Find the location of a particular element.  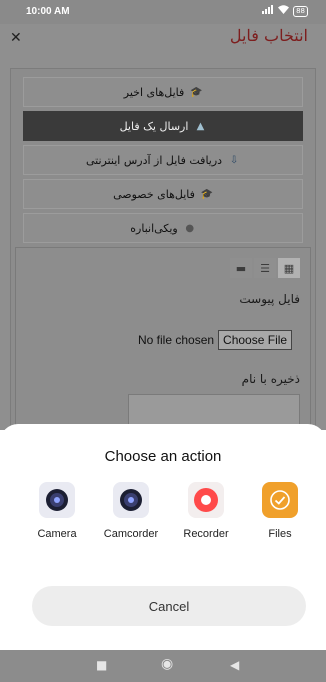

menu-item-wikimedia: ● ویکی‌انباره is located at coordinates (163, 228).